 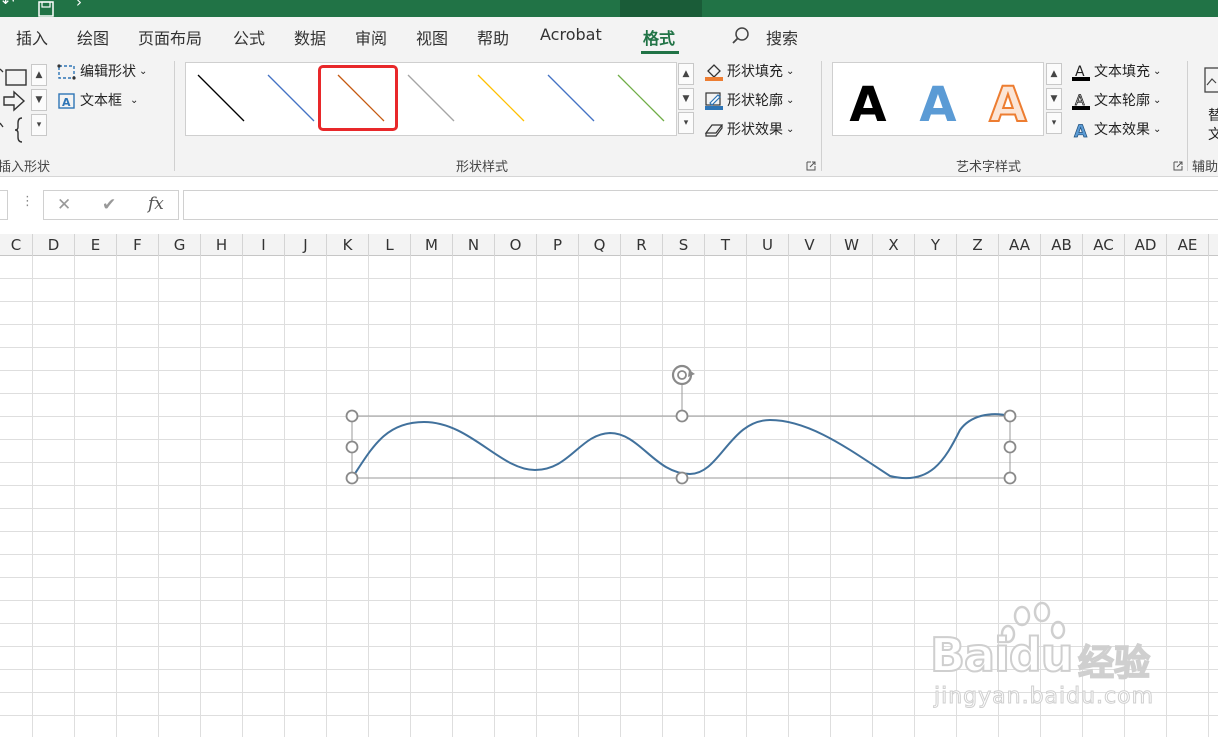 What do you see at coordinates (1104, 245) in the screenshot?
I see `column-header-ac: AC` at bounding box center [1104, 245].